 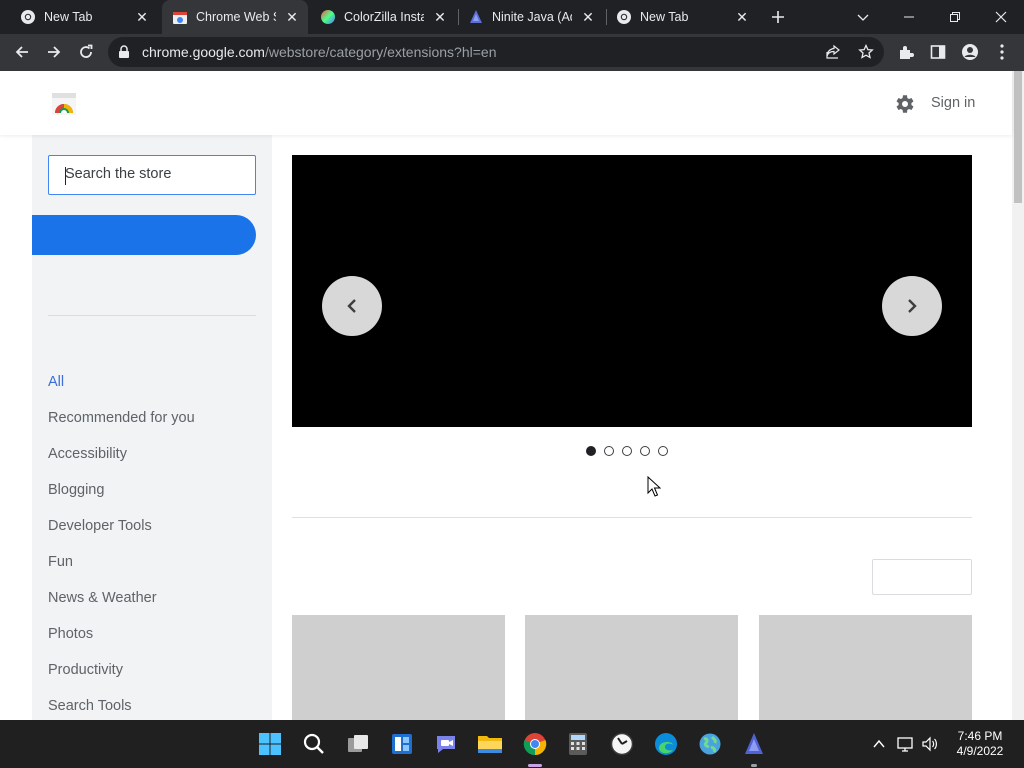 I want to click on clock-time: 7:46 PM, so click(x=980, y=736).